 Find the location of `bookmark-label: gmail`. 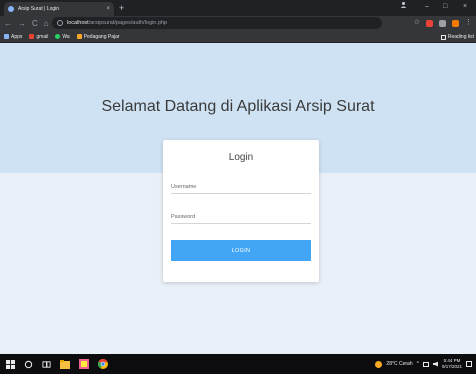

bookmark-label: gmail is located at coordinates (42, 36).